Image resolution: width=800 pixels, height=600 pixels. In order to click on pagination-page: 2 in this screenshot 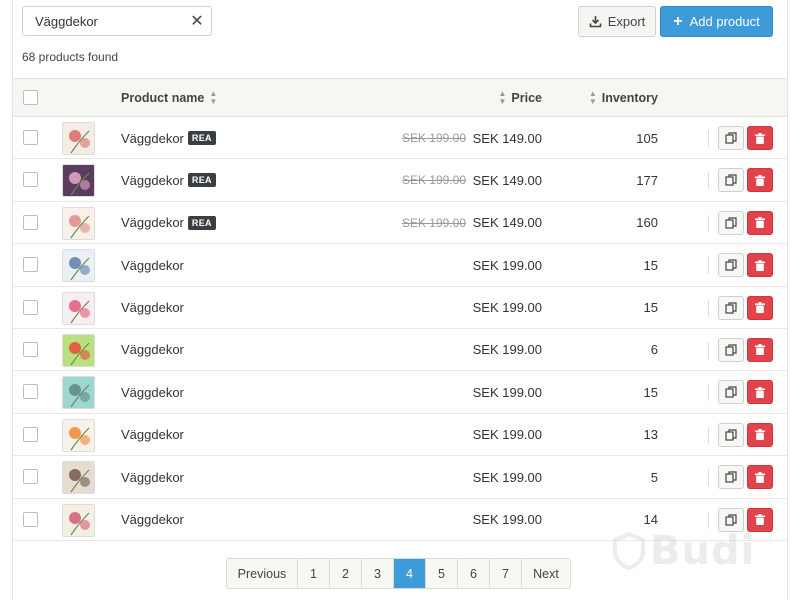, I will do `click(346, 573)`.